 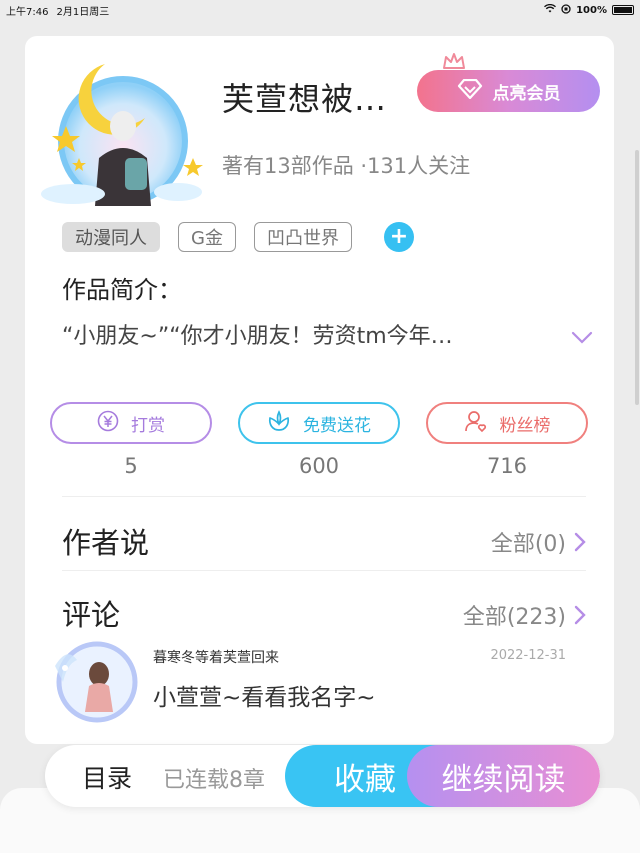 What do you see at coordinates (526, 93) in the screenshot?
I see `vip-label: 点亮会员` at bounding box center [526, 93].